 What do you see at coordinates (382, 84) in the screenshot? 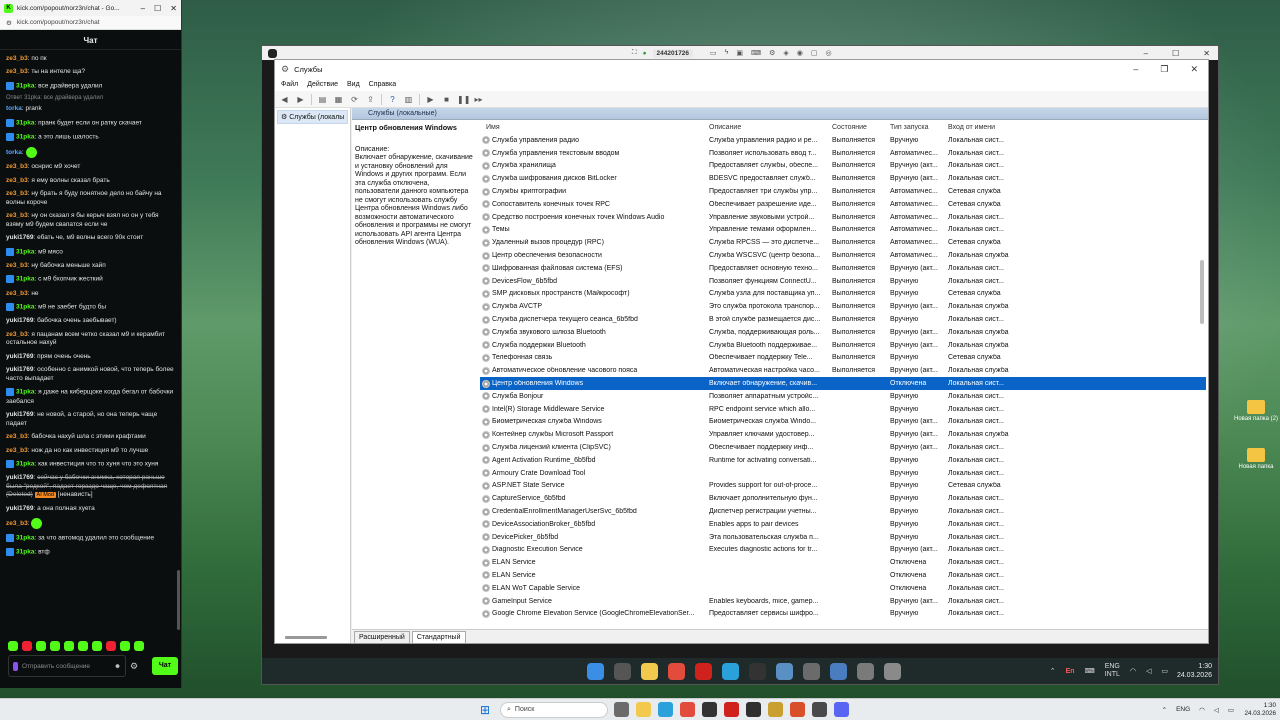
I see `menu-help: Справка` at bounding box center [382, 84].